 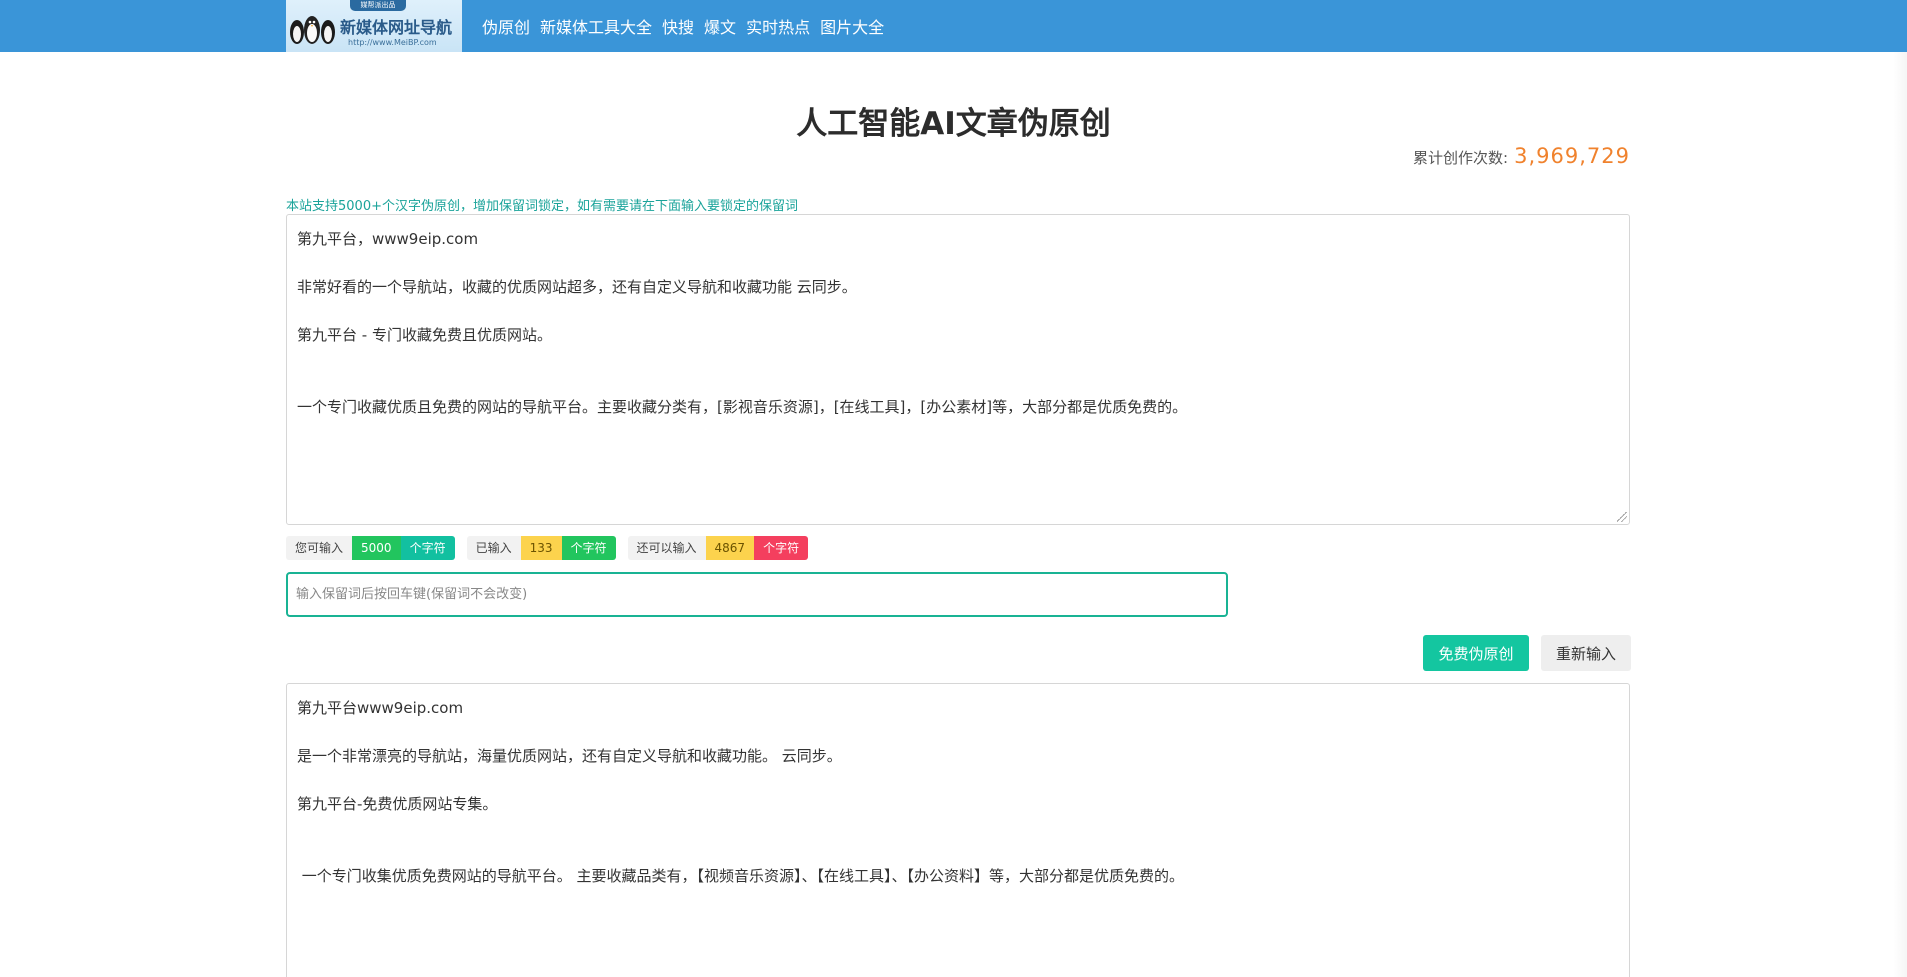 What do you see at coordinates (1572, 156) in the screenshot?
I see `counter-value: 3,969,729` at bounding box center [1572, 156].